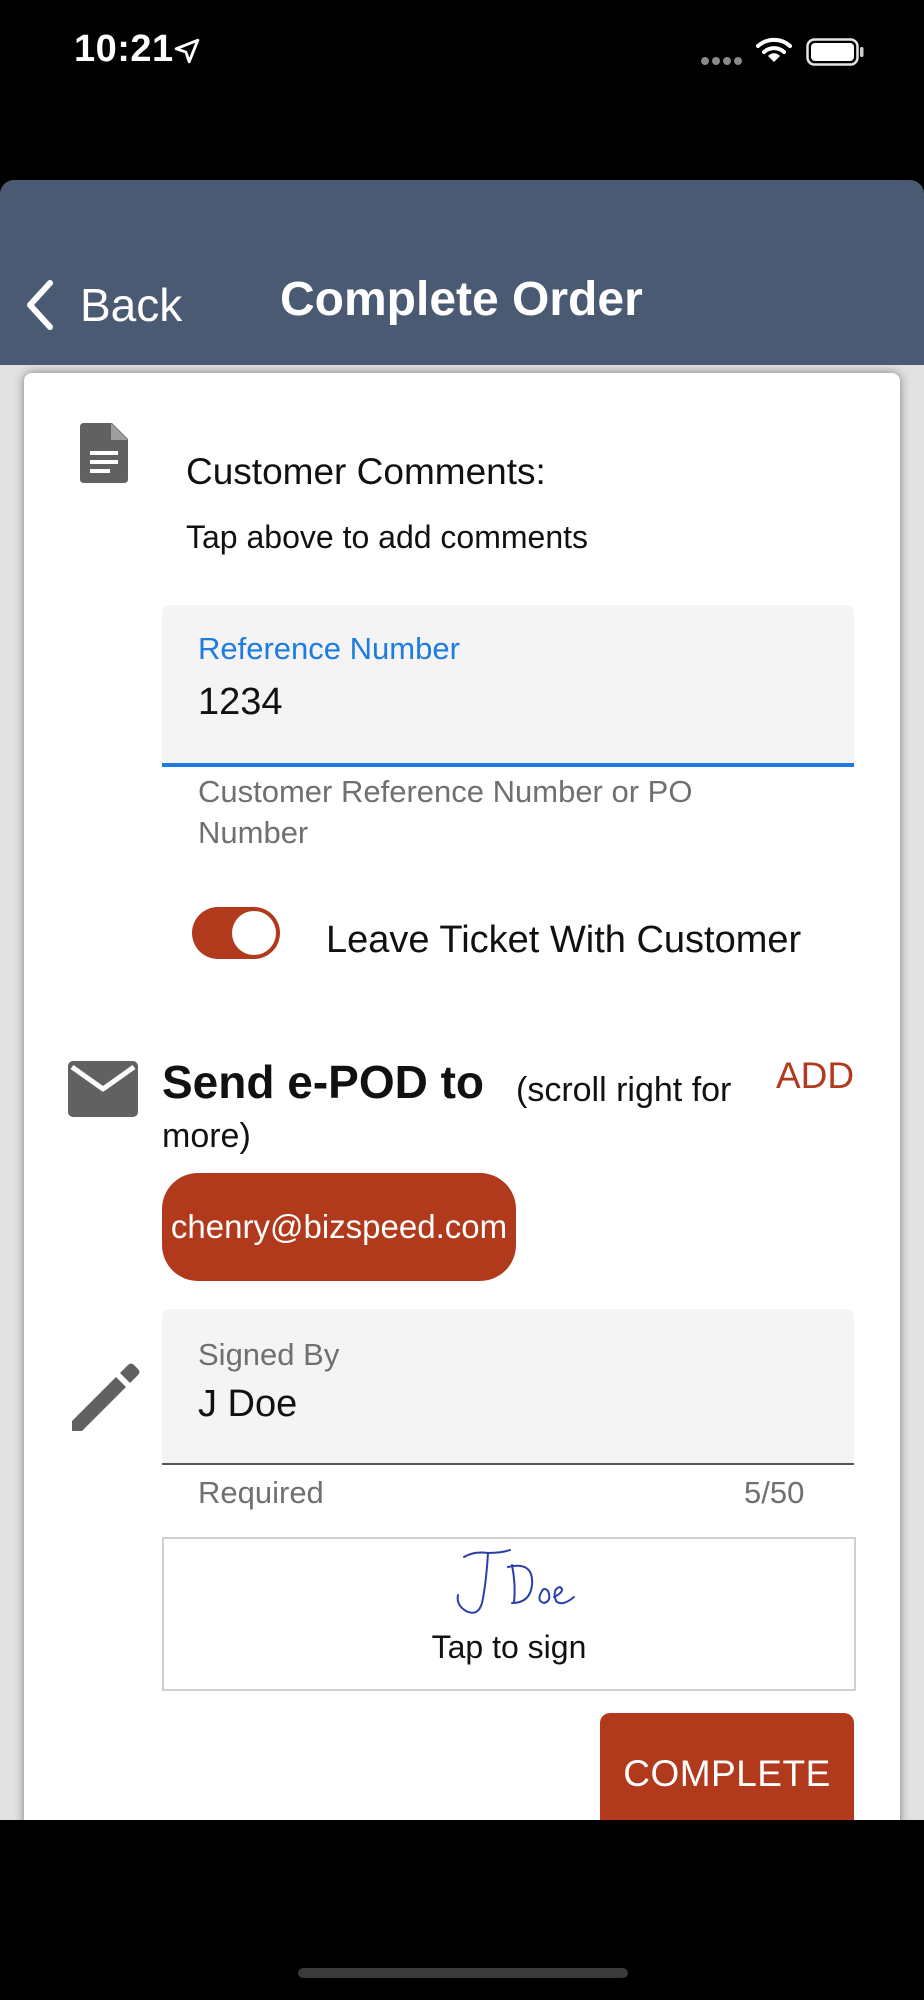  I want to click on signed-by-field: Signed By J Doe, so click(508, 1387).